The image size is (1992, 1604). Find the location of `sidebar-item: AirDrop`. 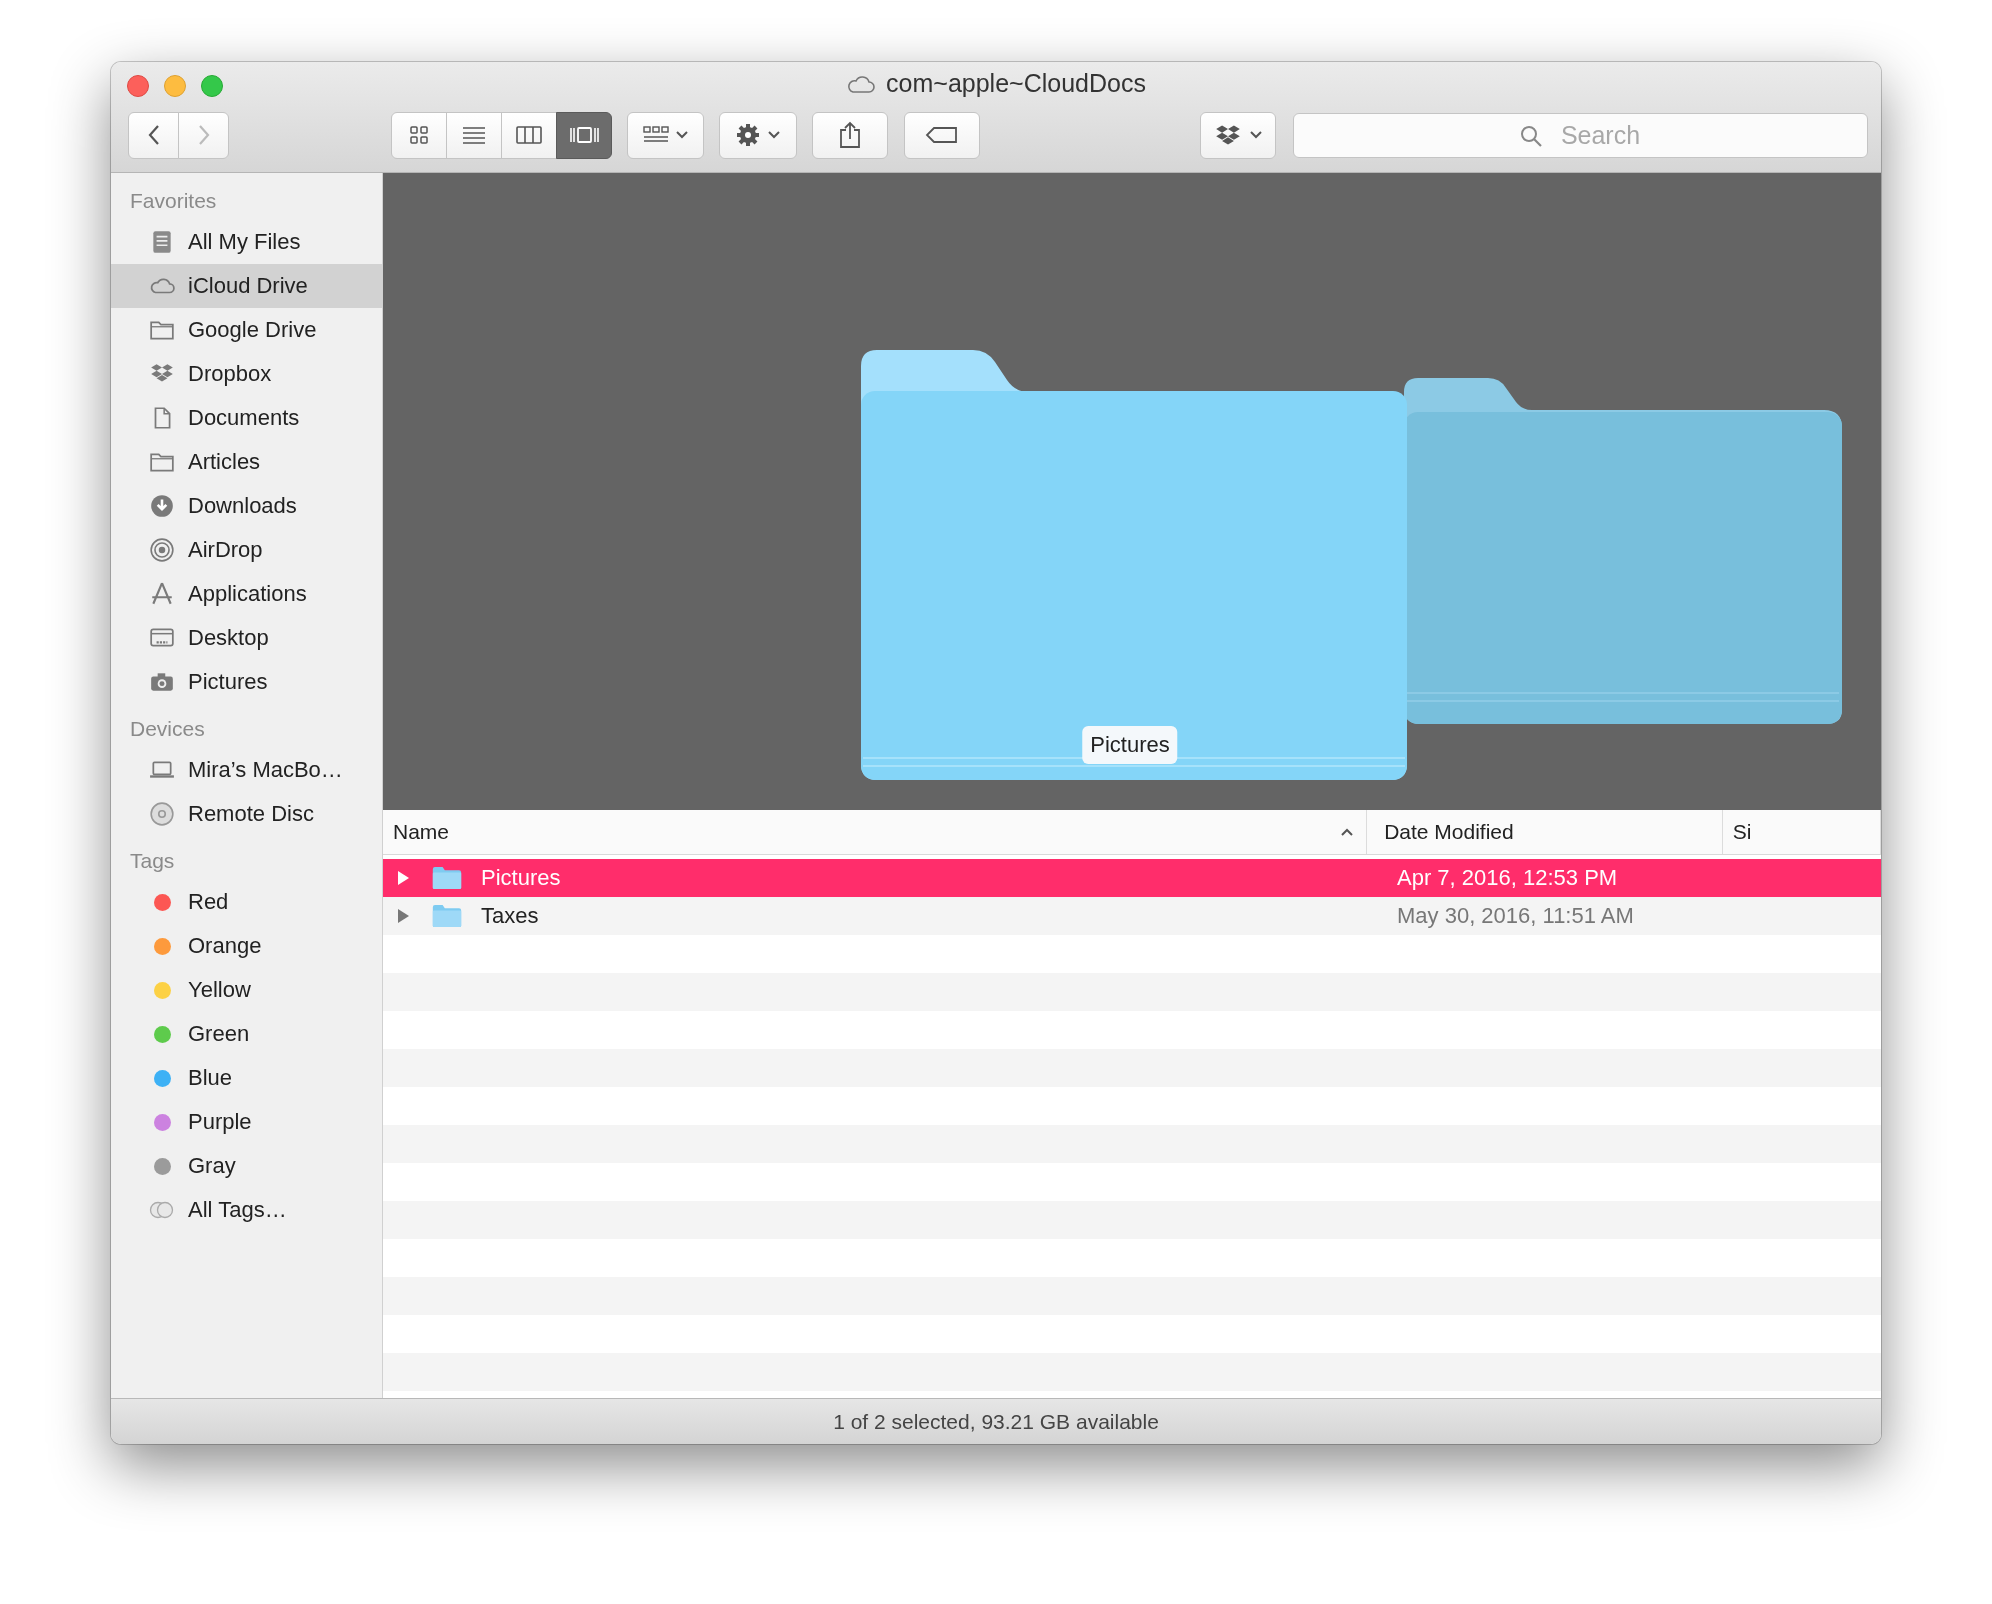

sidebar-item: AirDrop is located at coordinates (246, 550).